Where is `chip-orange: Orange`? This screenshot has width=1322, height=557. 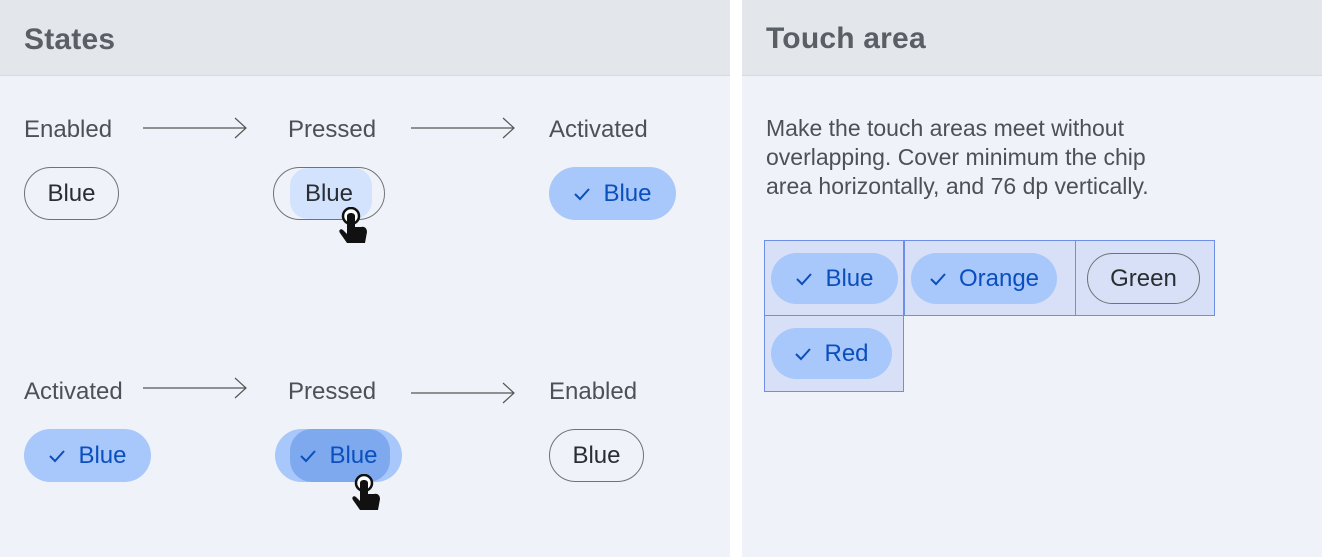
chip-orange: Orange is located at coordinates (984, 278).